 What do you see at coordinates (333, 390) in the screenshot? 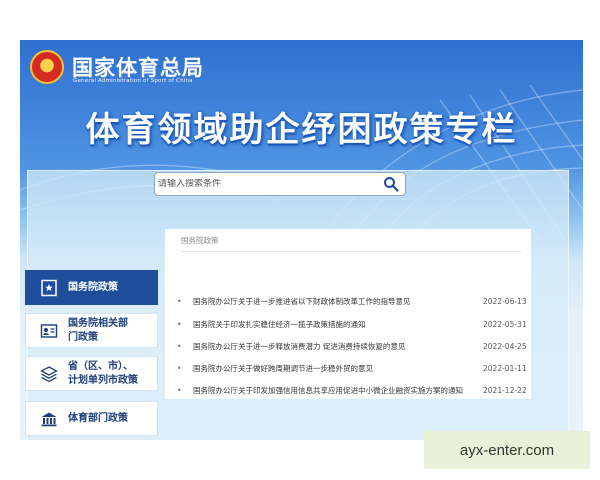
I see `policy-title-link: 国务院办公厅关于印发加强信用信息共享应用促进中小微企业融资实施方案的通知` at bounding box center [333, 390].